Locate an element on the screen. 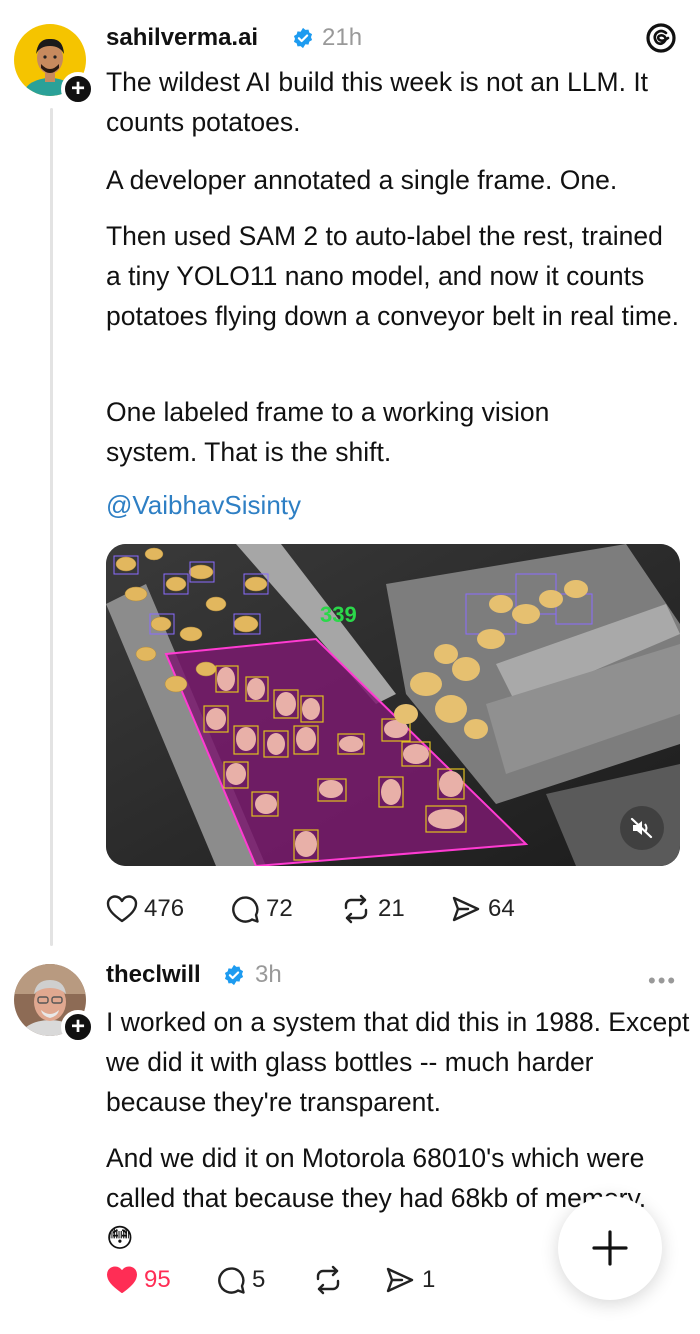 This screenshot has width=700, height=1334. repost-button is located at coordinates (331, 1280).